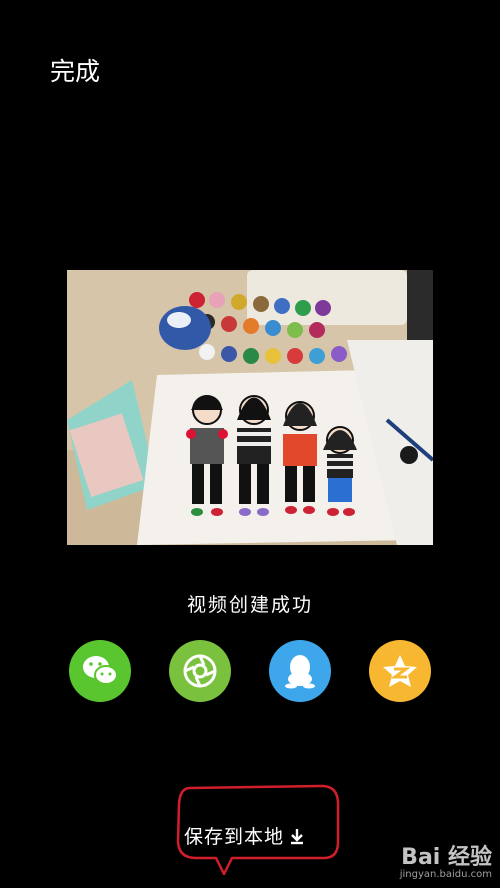  What do you see at coordinates (250, 672) in the screenshot?
I see `share-buttons-row` at bounding box center [250, 672].